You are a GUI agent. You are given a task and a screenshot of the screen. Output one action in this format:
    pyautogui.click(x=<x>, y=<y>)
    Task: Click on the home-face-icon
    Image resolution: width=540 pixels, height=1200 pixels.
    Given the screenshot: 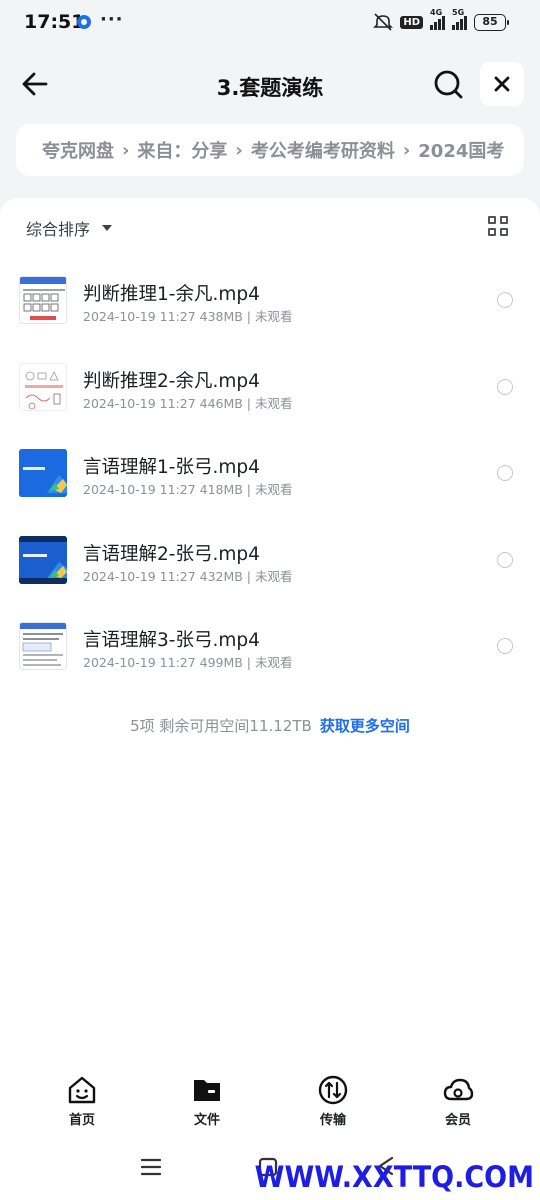 What is the action you would take?
    pyautogui.click(x=82, y=1090)
    